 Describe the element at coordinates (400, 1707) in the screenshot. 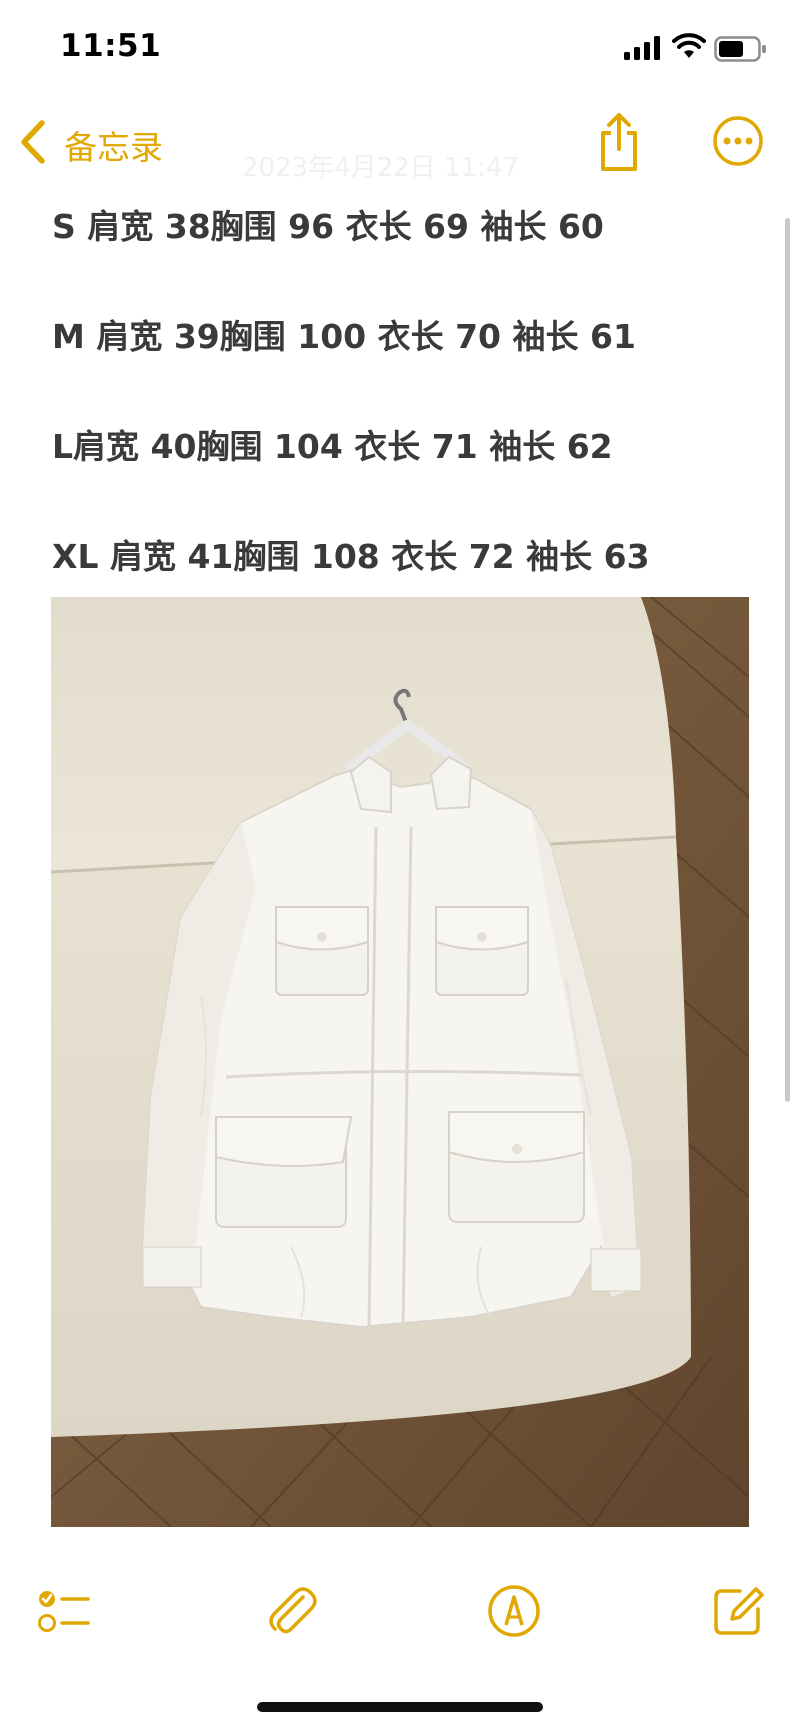

I see `home-indicator` at that location.